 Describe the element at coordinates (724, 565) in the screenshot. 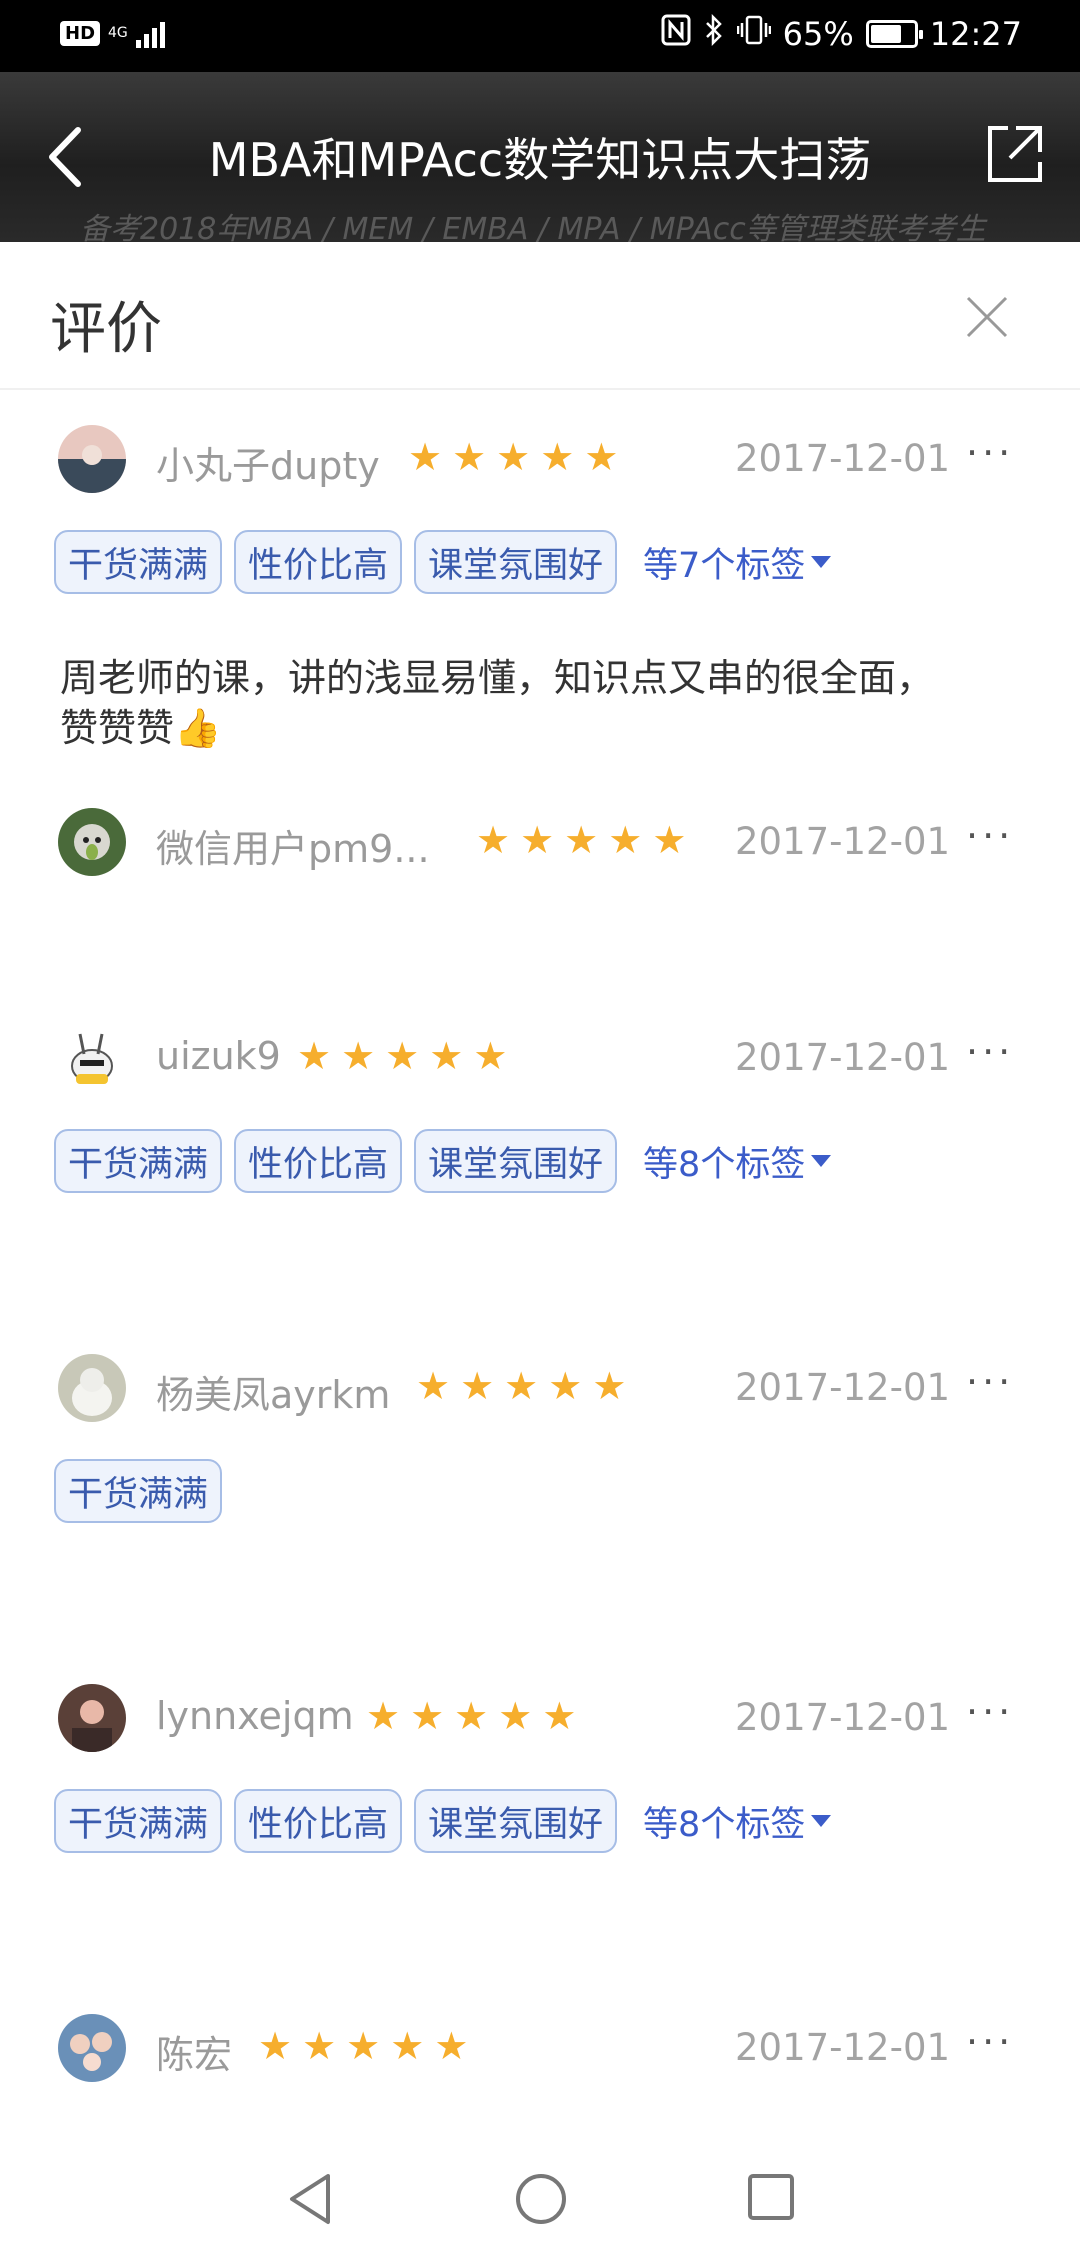

I see `expand-tags-label: 等7个标签` at that location.